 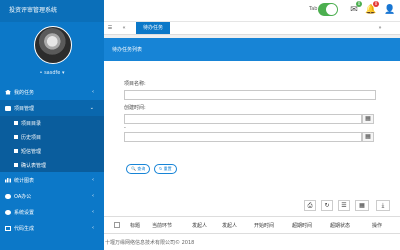 What do you see at coordinates (243, 119) in the screenshot?
I see `created-time-start-input` at bounding box center [243, 119].